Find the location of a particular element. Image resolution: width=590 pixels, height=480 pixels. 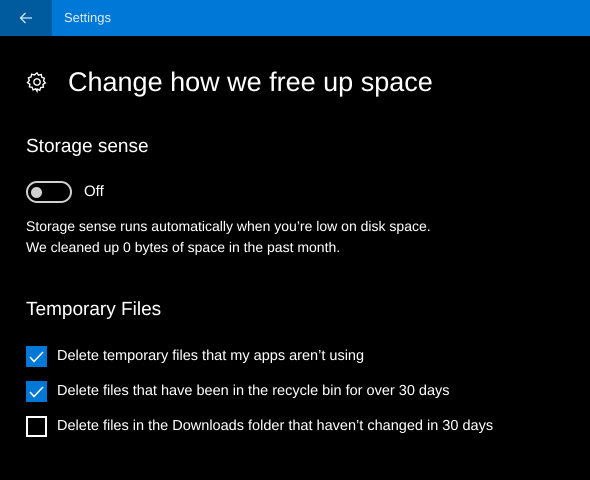

section-heading: Storage sense is located at coordinates (88, 146).